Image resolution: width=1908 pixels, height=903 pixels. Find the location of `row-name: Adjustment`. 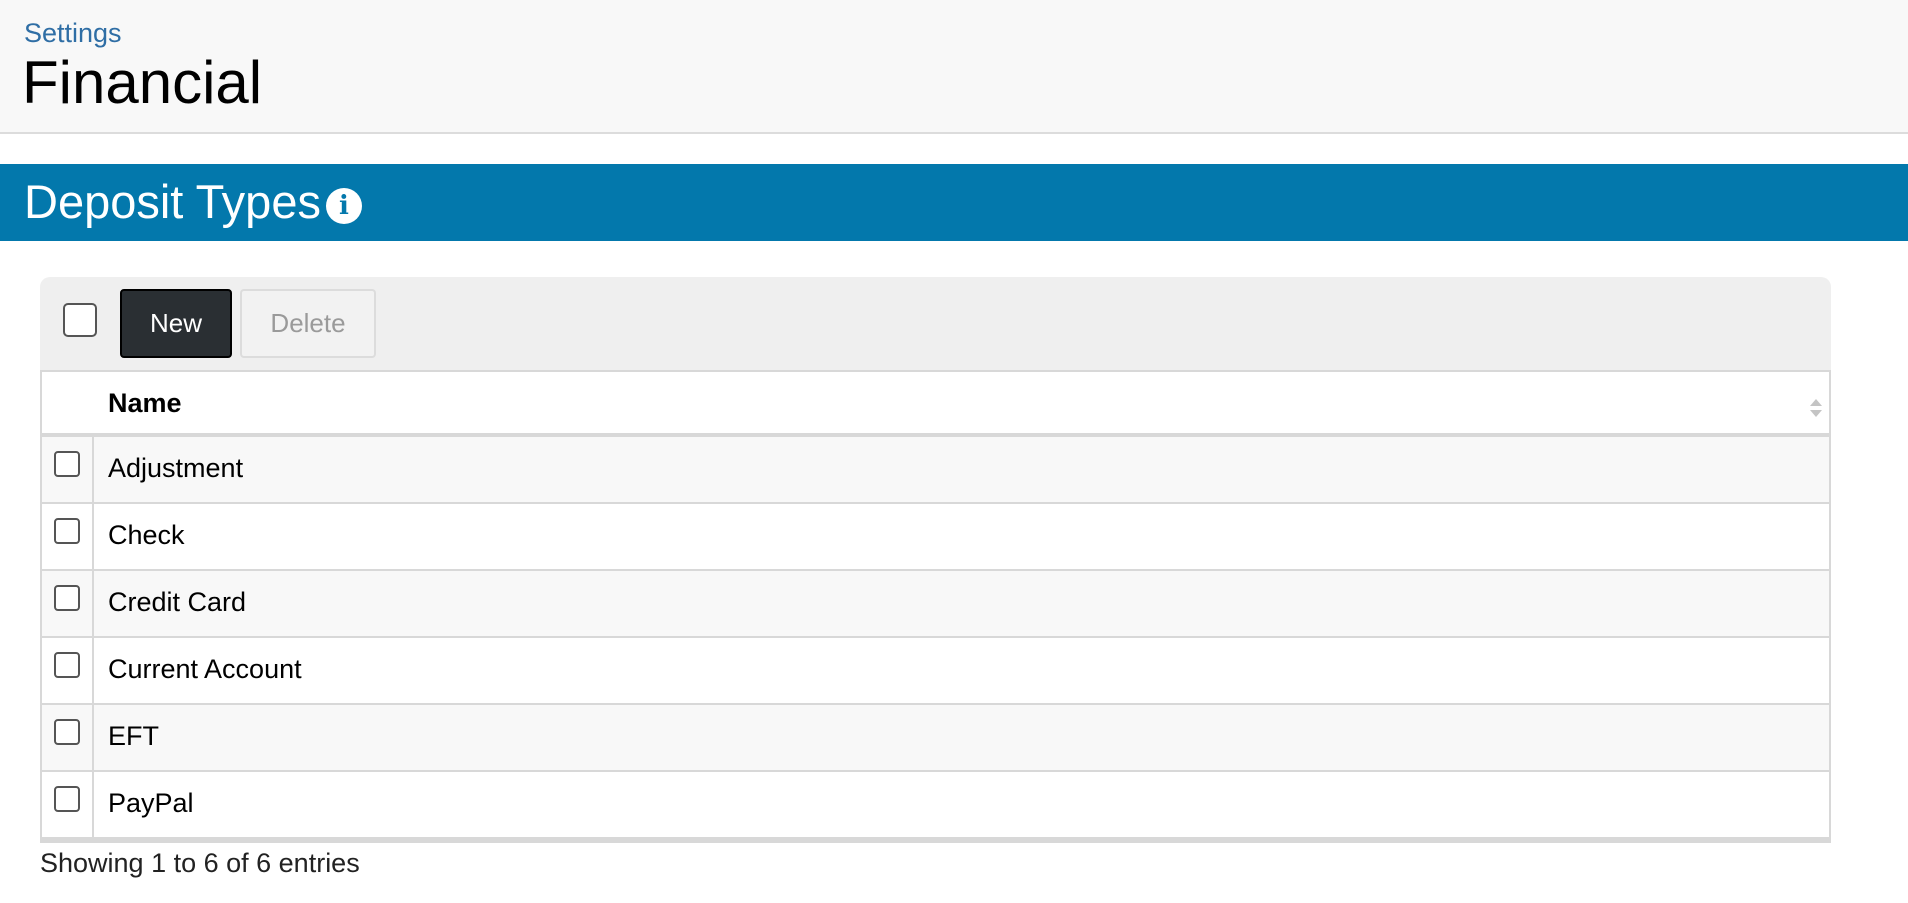

row-name: Adjustment is located at coordinates (176, 468).